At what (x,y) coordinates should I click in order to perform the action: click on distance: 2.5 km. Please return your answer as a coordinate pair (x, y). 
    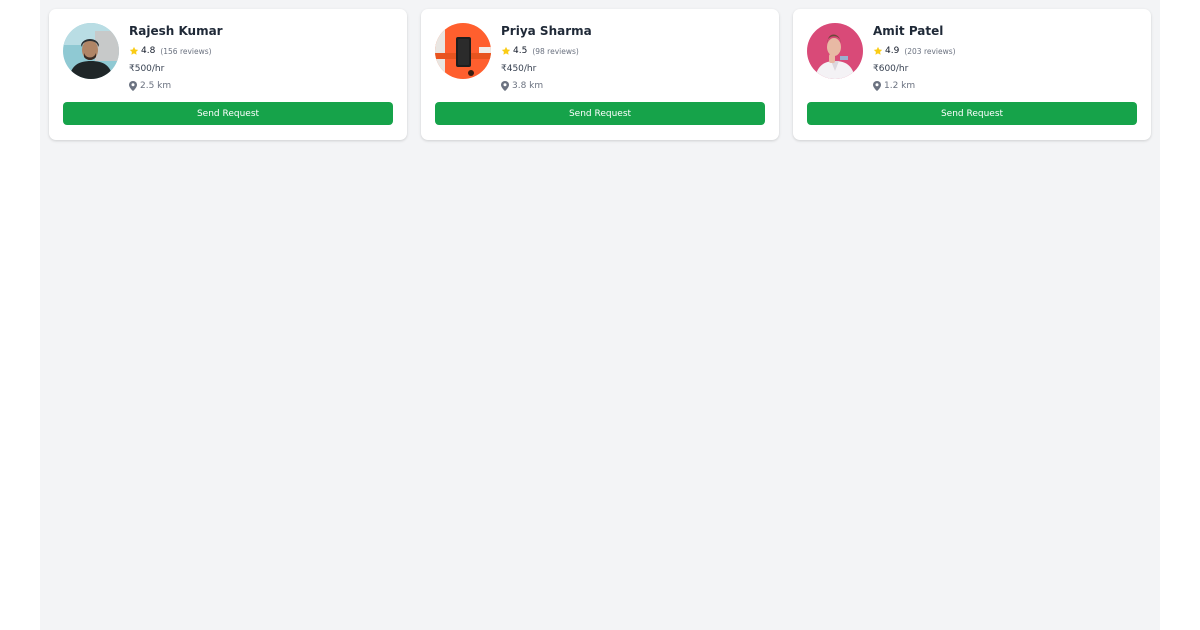
    Looking at the image, I should click on (156, 85).